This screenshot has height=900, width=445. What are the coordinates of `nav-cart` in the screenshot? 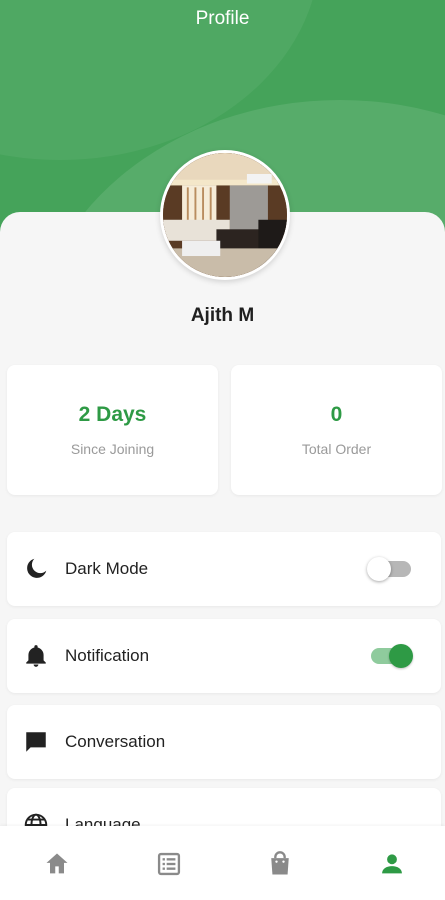 It's located at (280, 864).